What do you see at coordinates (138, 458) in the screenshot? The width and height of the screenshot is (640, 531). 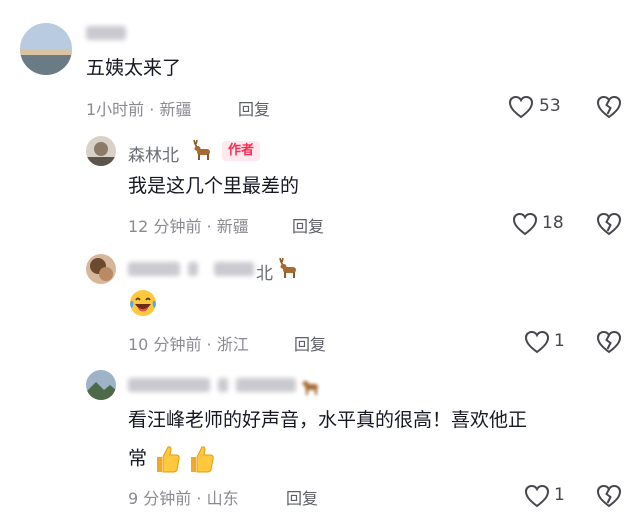 I see `comment-text-line-2-text: 常` at bounding box center [138, 458].